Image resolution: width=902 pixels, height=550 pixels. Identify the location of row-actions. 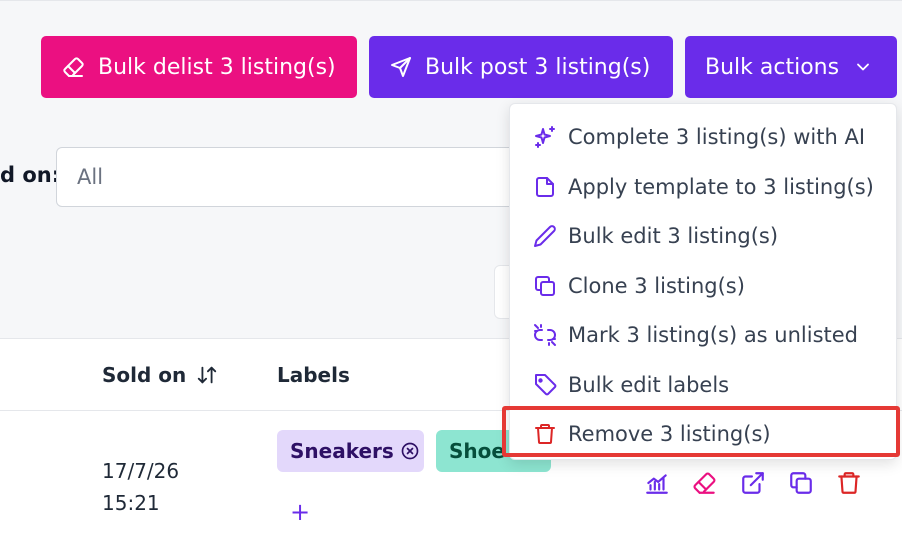
(753, 483).